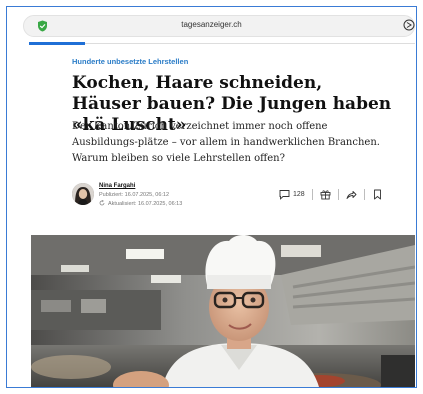 The height and width of the screenshot is (394, 423). Describe the element at coordinates (130, 61) in the screenshot. I see `article-kicker: Hunderte unbesetzte Lehrstellen` at that location.